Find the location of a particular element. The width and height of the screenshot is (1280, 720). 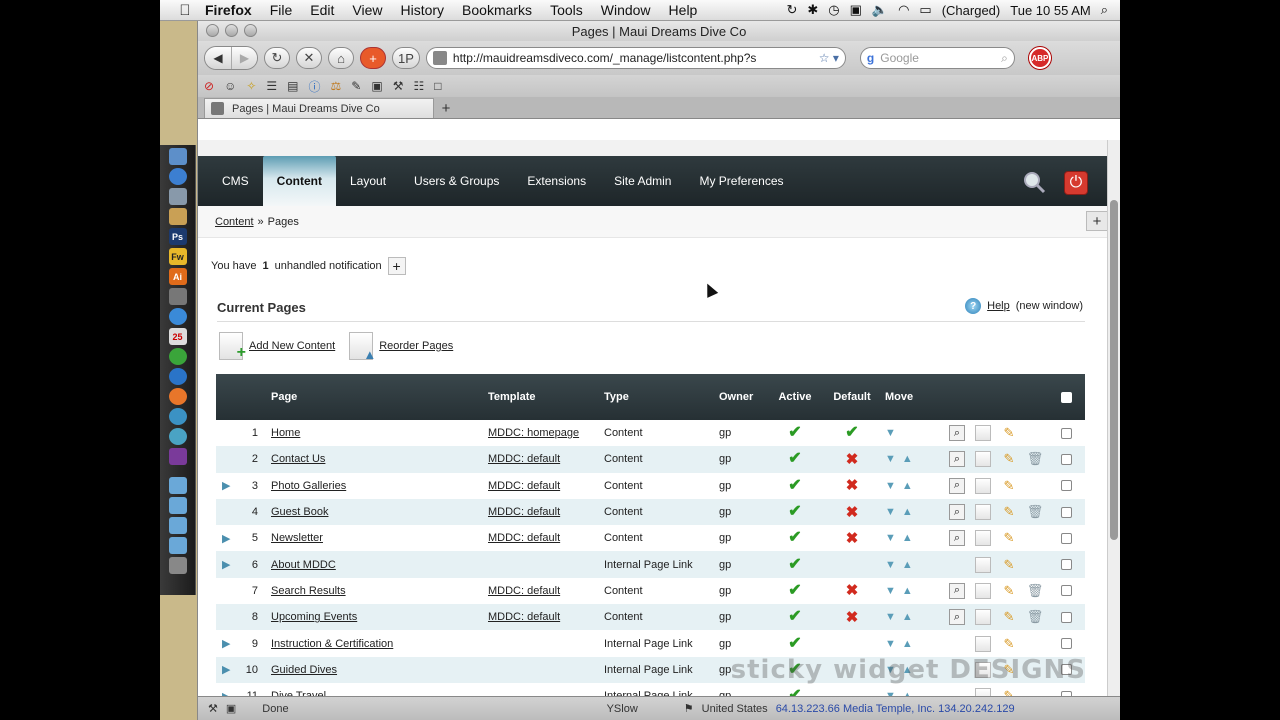

cms-nav-site-admin: Site Admin is located at coordinates (642, 181).